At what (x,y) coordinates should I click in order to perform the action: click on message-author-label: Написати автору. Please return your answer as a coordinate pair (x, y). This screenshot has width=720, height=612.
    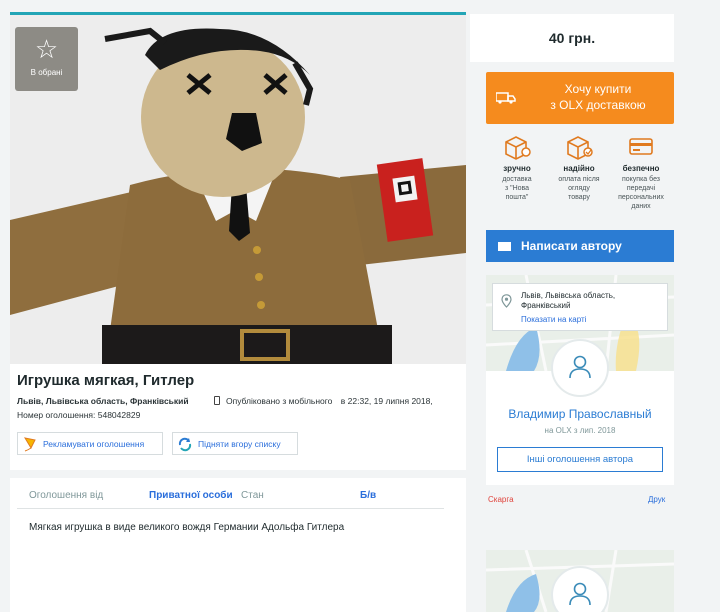
    Looking at the image, I should click on (571, 246).